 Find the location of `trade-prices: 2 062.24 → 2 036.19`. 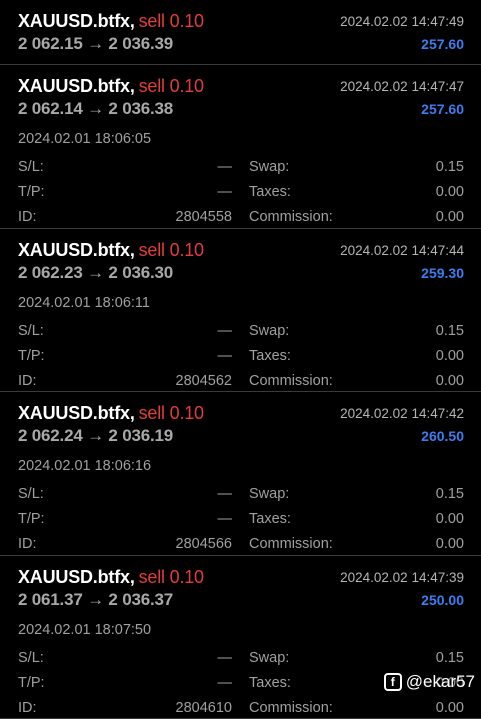

trade-prices: 2 062.24 → 2 036.19 is located at coordinates (95, 436).